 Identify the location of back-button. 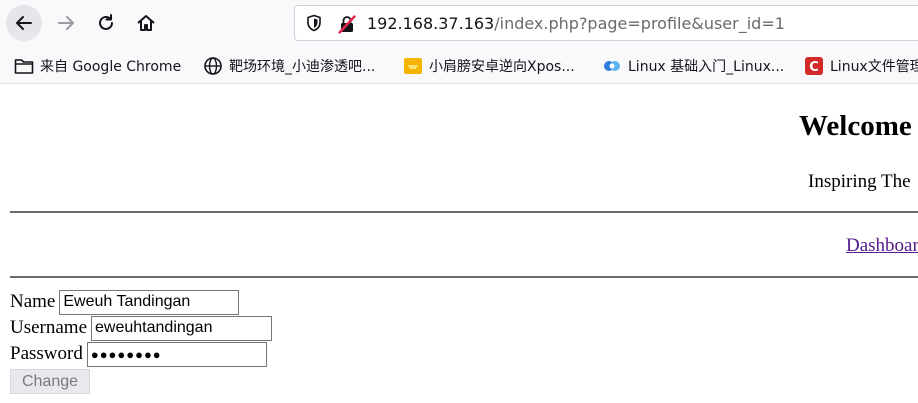
(24, 23).